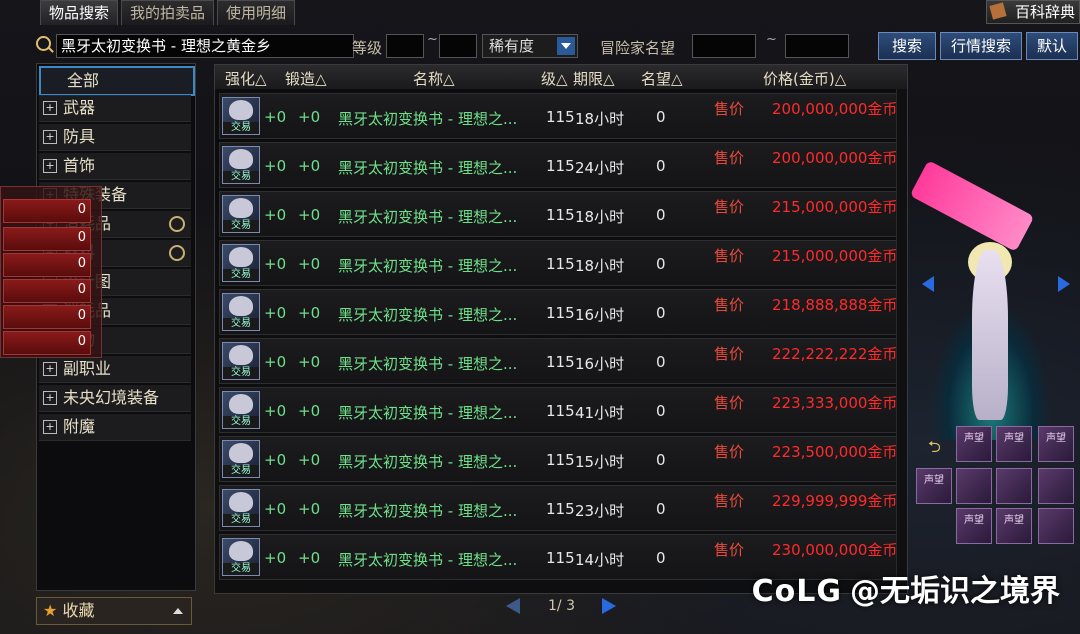 The height and width of the screenshot is (634, 1080). Describe the element at coordinates (275, 215) in the screenshot. I see `enhance-value: +0` at that location.